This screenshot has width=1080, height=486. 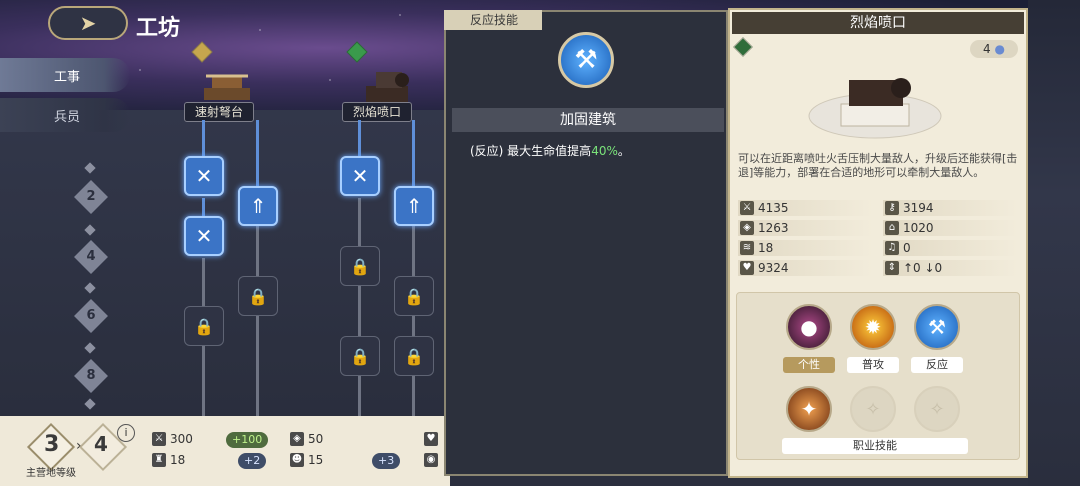 I want to click on cost-badge: 4 ●, so click(x=994, y=49).